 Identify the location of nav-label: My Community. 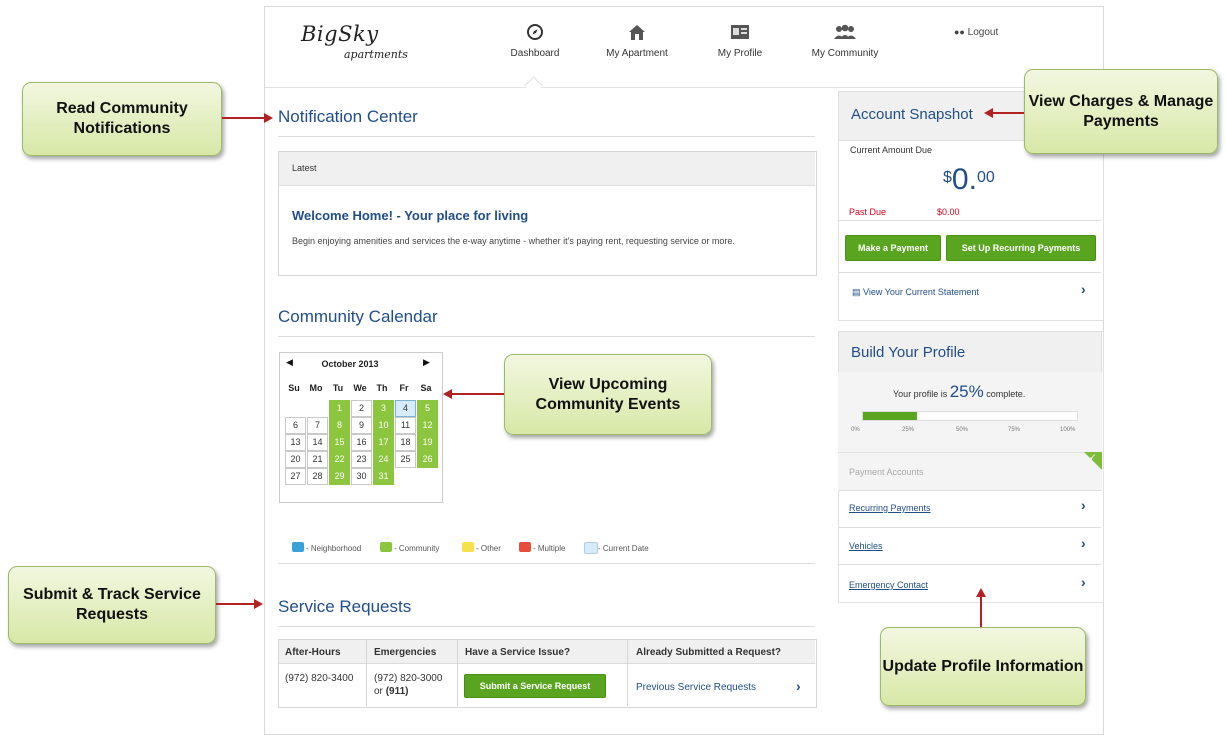
(845, 53).